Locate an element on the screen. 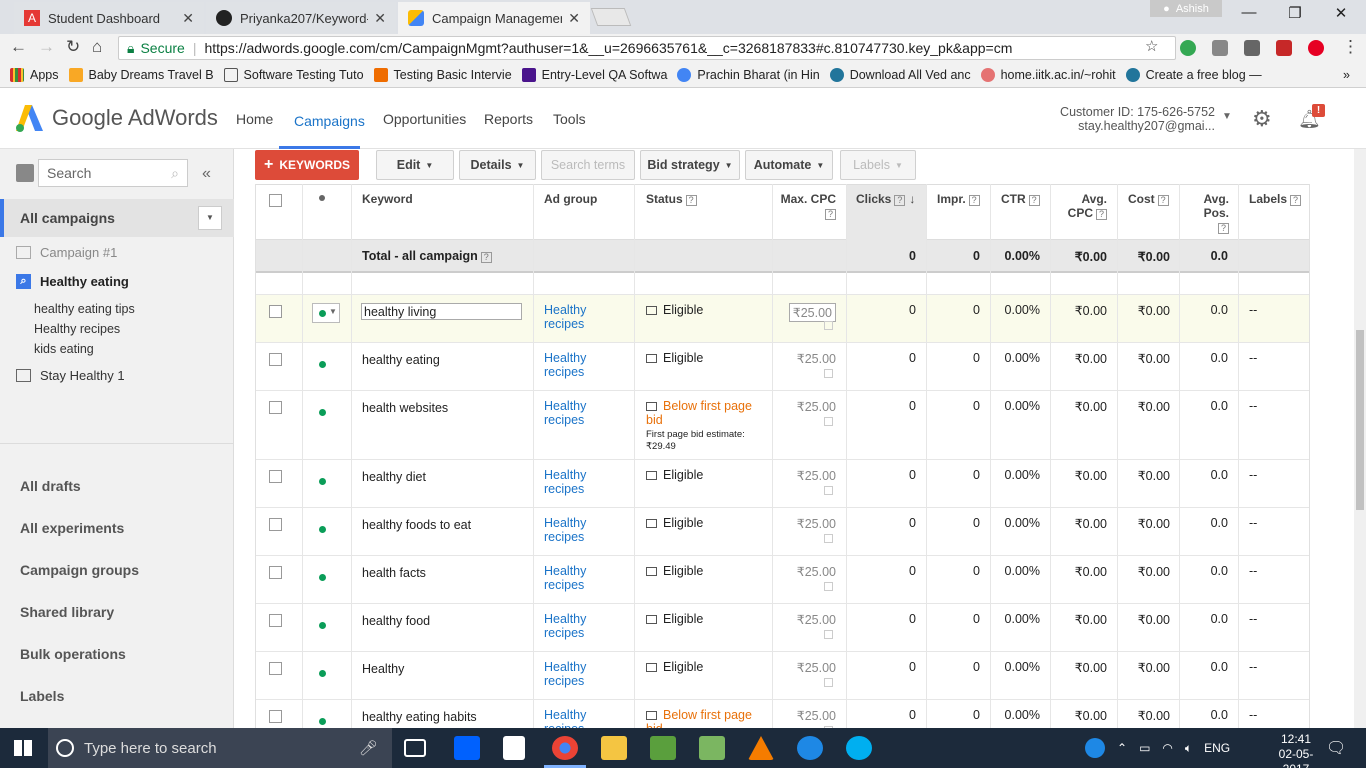 The width and height of the screenshot is (1366, 777). dropdown-arrow-icon: ▼ is located at coordinates (210, 218).